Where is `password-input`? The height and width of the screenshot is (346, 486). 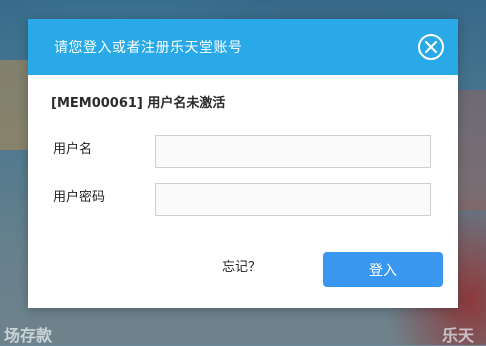
password-input is located at coordinates (293, 199).